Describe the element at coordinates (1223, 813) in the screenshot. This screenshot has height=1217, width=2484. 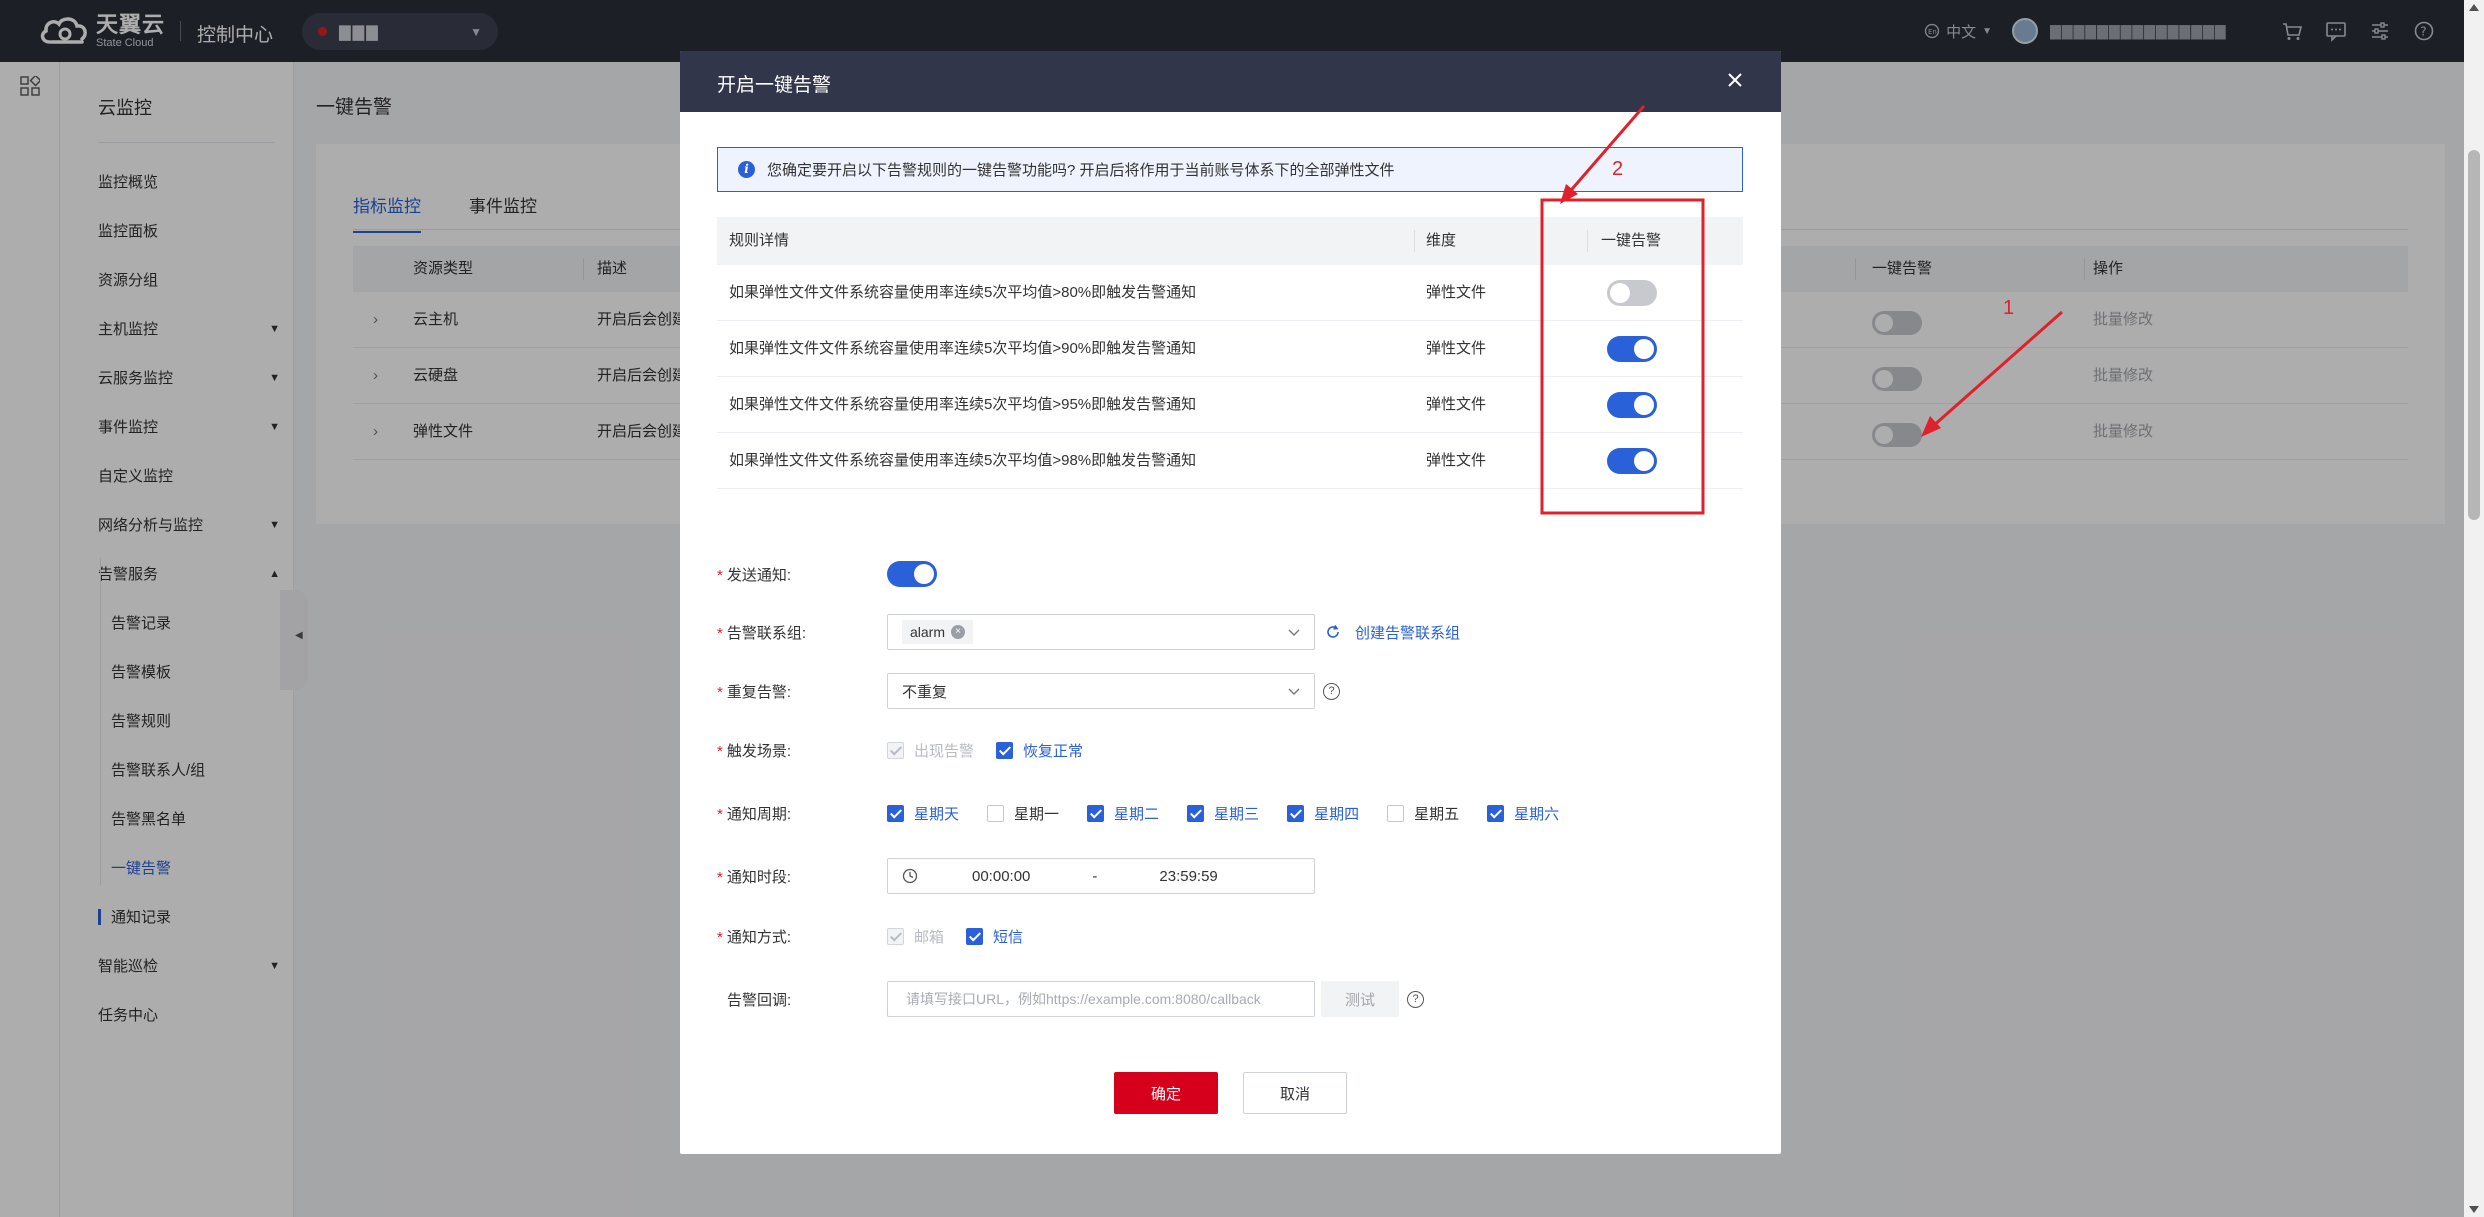
I see `weekday-wednesday-checkbox: 星期三` at that location.